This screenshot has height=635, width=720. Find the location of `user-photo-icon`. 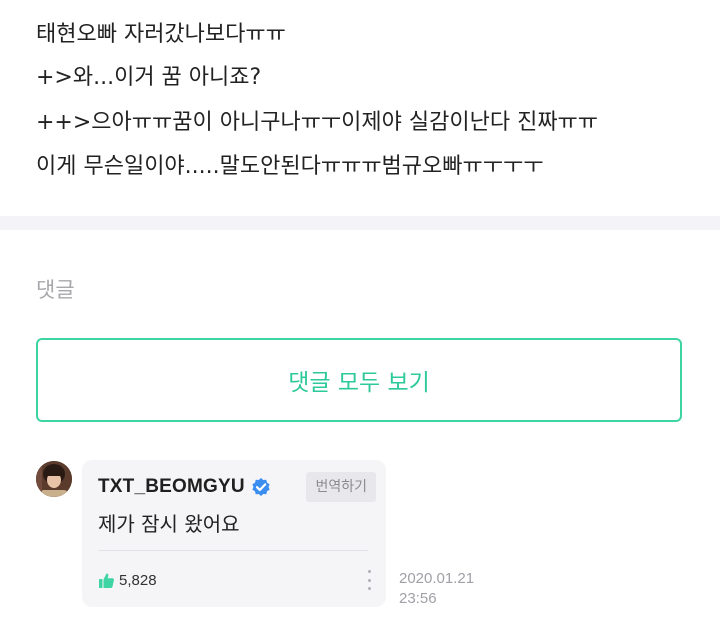

user-photo-icon is located at coordinates (54, 479).